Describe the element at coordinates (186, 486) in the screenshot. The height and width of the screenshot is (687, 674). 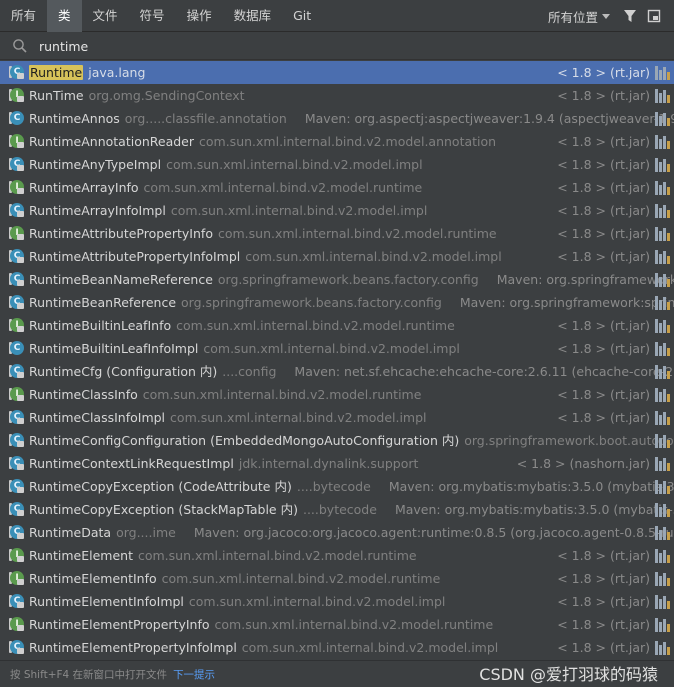
I see `result-name-rest: CopyException (CodeAttribute 内)` at that location.